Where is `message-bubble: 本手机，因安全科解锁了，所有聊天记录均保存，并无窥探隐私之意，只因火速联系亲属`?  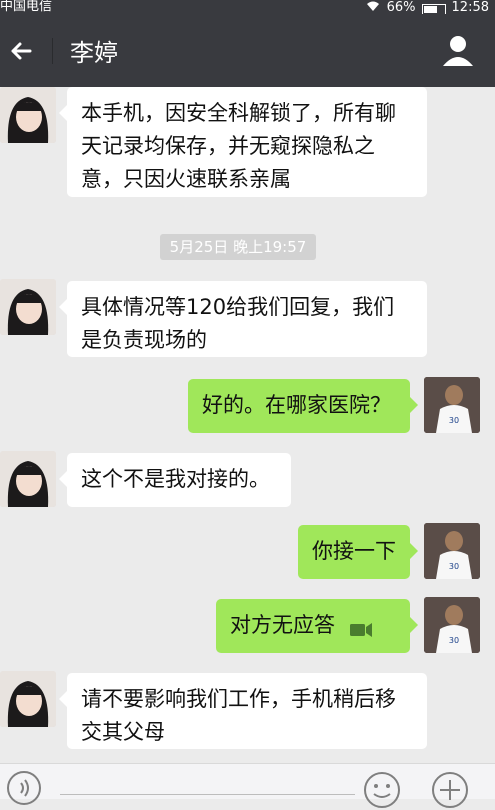
message-bubble: 本手机，因安全科解锁了，所有聊天记录均保存，并无窥探隐私之意，只因火速联系亲属 is located at coordinates (243, 142).